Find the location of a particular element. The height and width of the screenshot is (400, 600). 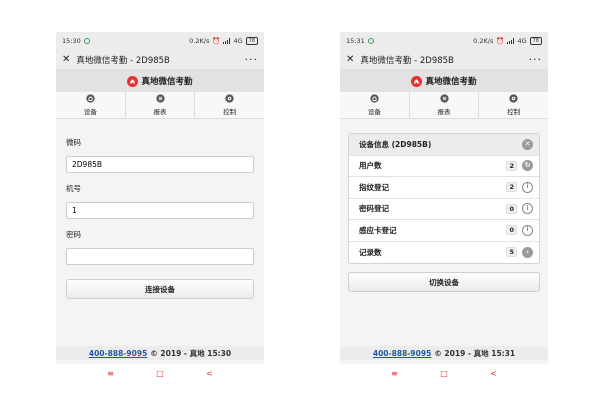

machine-input is located at coordinates (160, 210).